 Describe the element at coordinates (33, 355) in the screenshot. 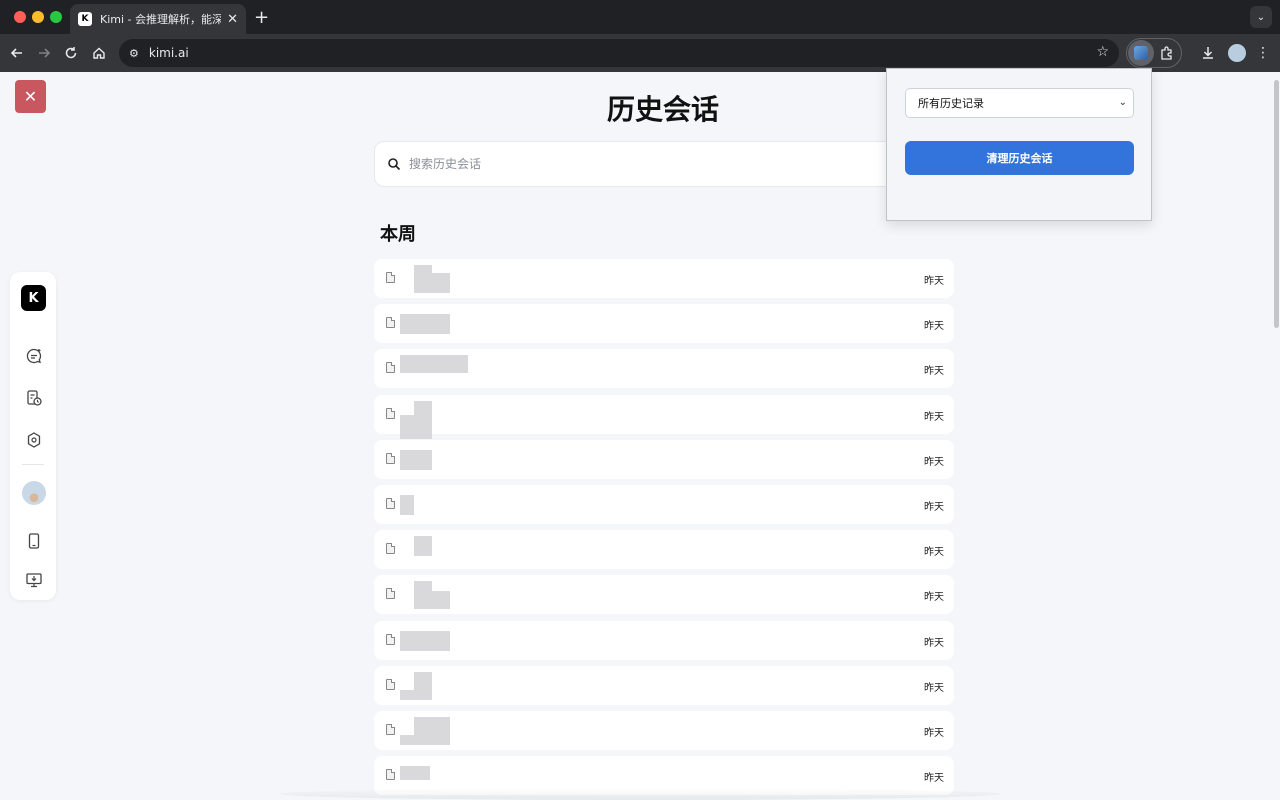

I see `new-chat-icon` at that location.